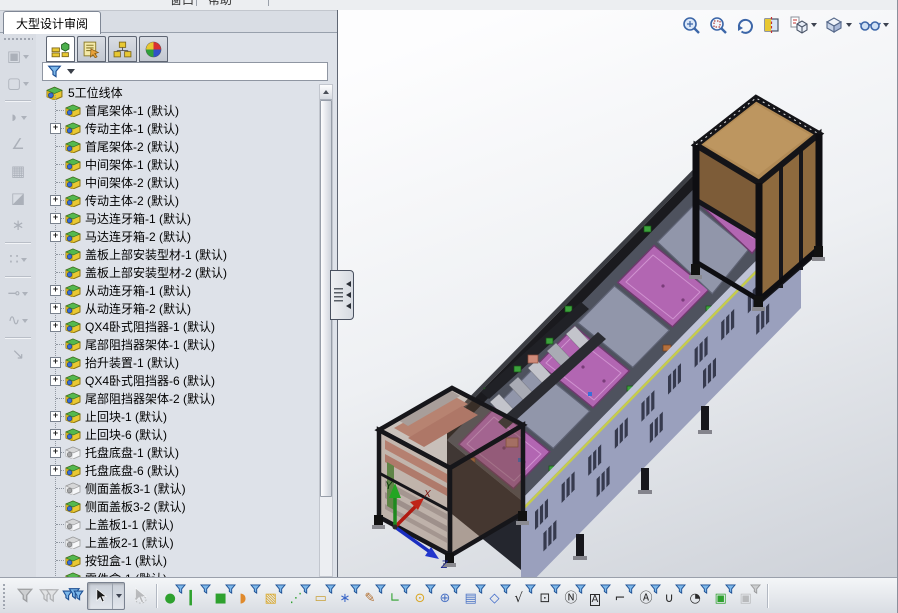 The width and height of the screenshot is (898, 613). What do you see at coordinates (18, 293) in the screenshot?
I see `routing-plug-icon: ⊸` at bounding box center [18, 293].